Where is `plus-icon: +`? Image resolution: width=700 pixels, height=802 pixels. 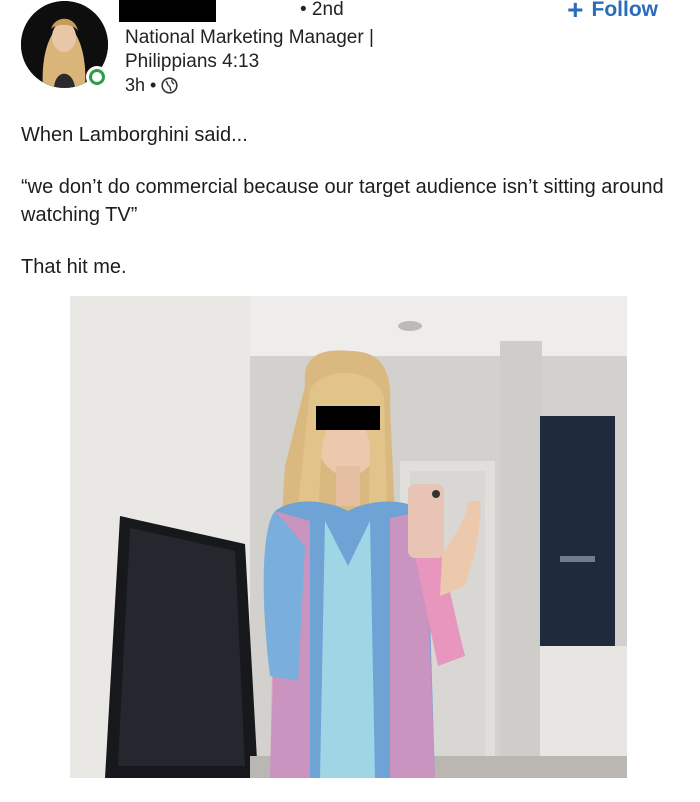
plus-icon: + is located at coordinates (575, 12).